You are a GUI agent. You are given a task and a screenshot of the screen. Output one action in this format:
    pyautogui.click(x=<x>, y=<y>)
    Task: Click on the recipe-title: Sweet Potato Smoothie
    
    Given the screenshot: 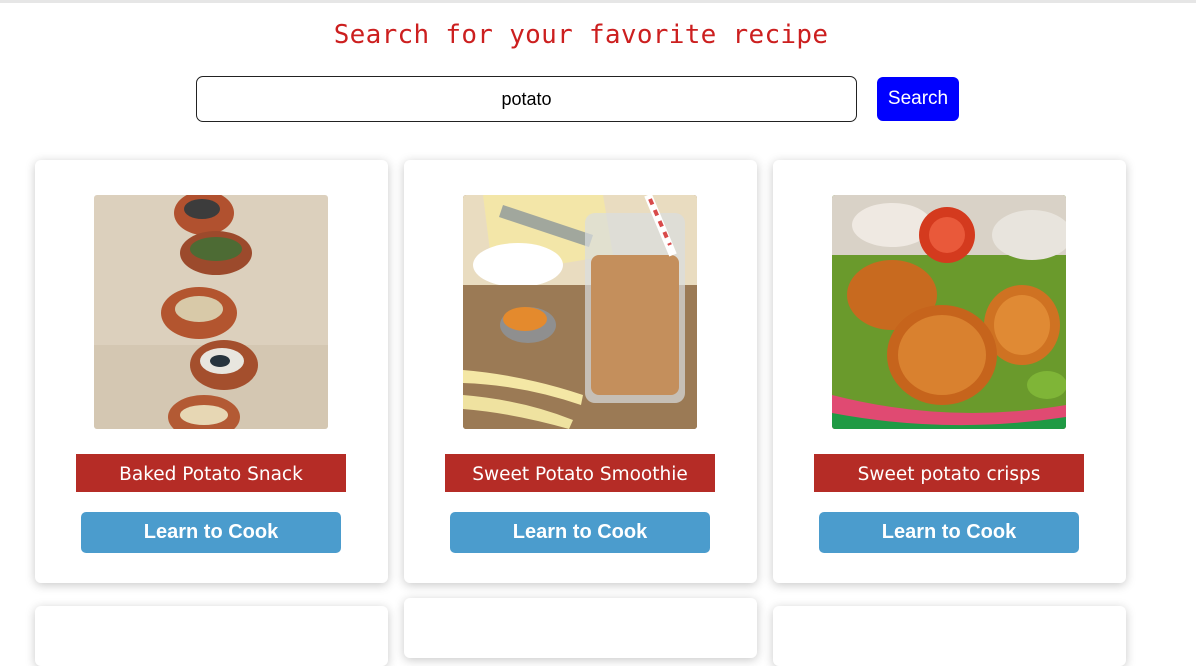 What is the action you would take?
    pyautogui.click(x=580, y=473)
    